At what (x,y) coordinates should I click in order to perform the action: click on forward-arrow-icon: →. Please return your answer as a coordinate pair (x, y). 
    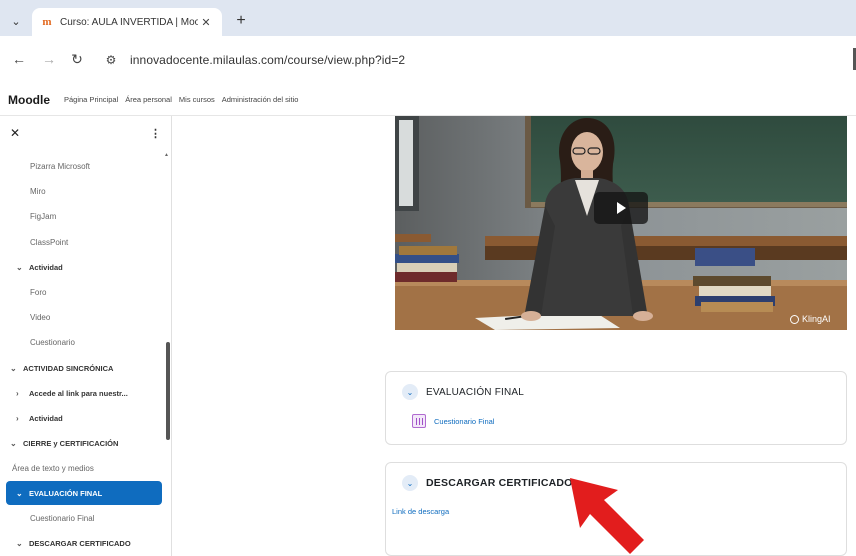
    Looking at the image, I should click on (49, 59).